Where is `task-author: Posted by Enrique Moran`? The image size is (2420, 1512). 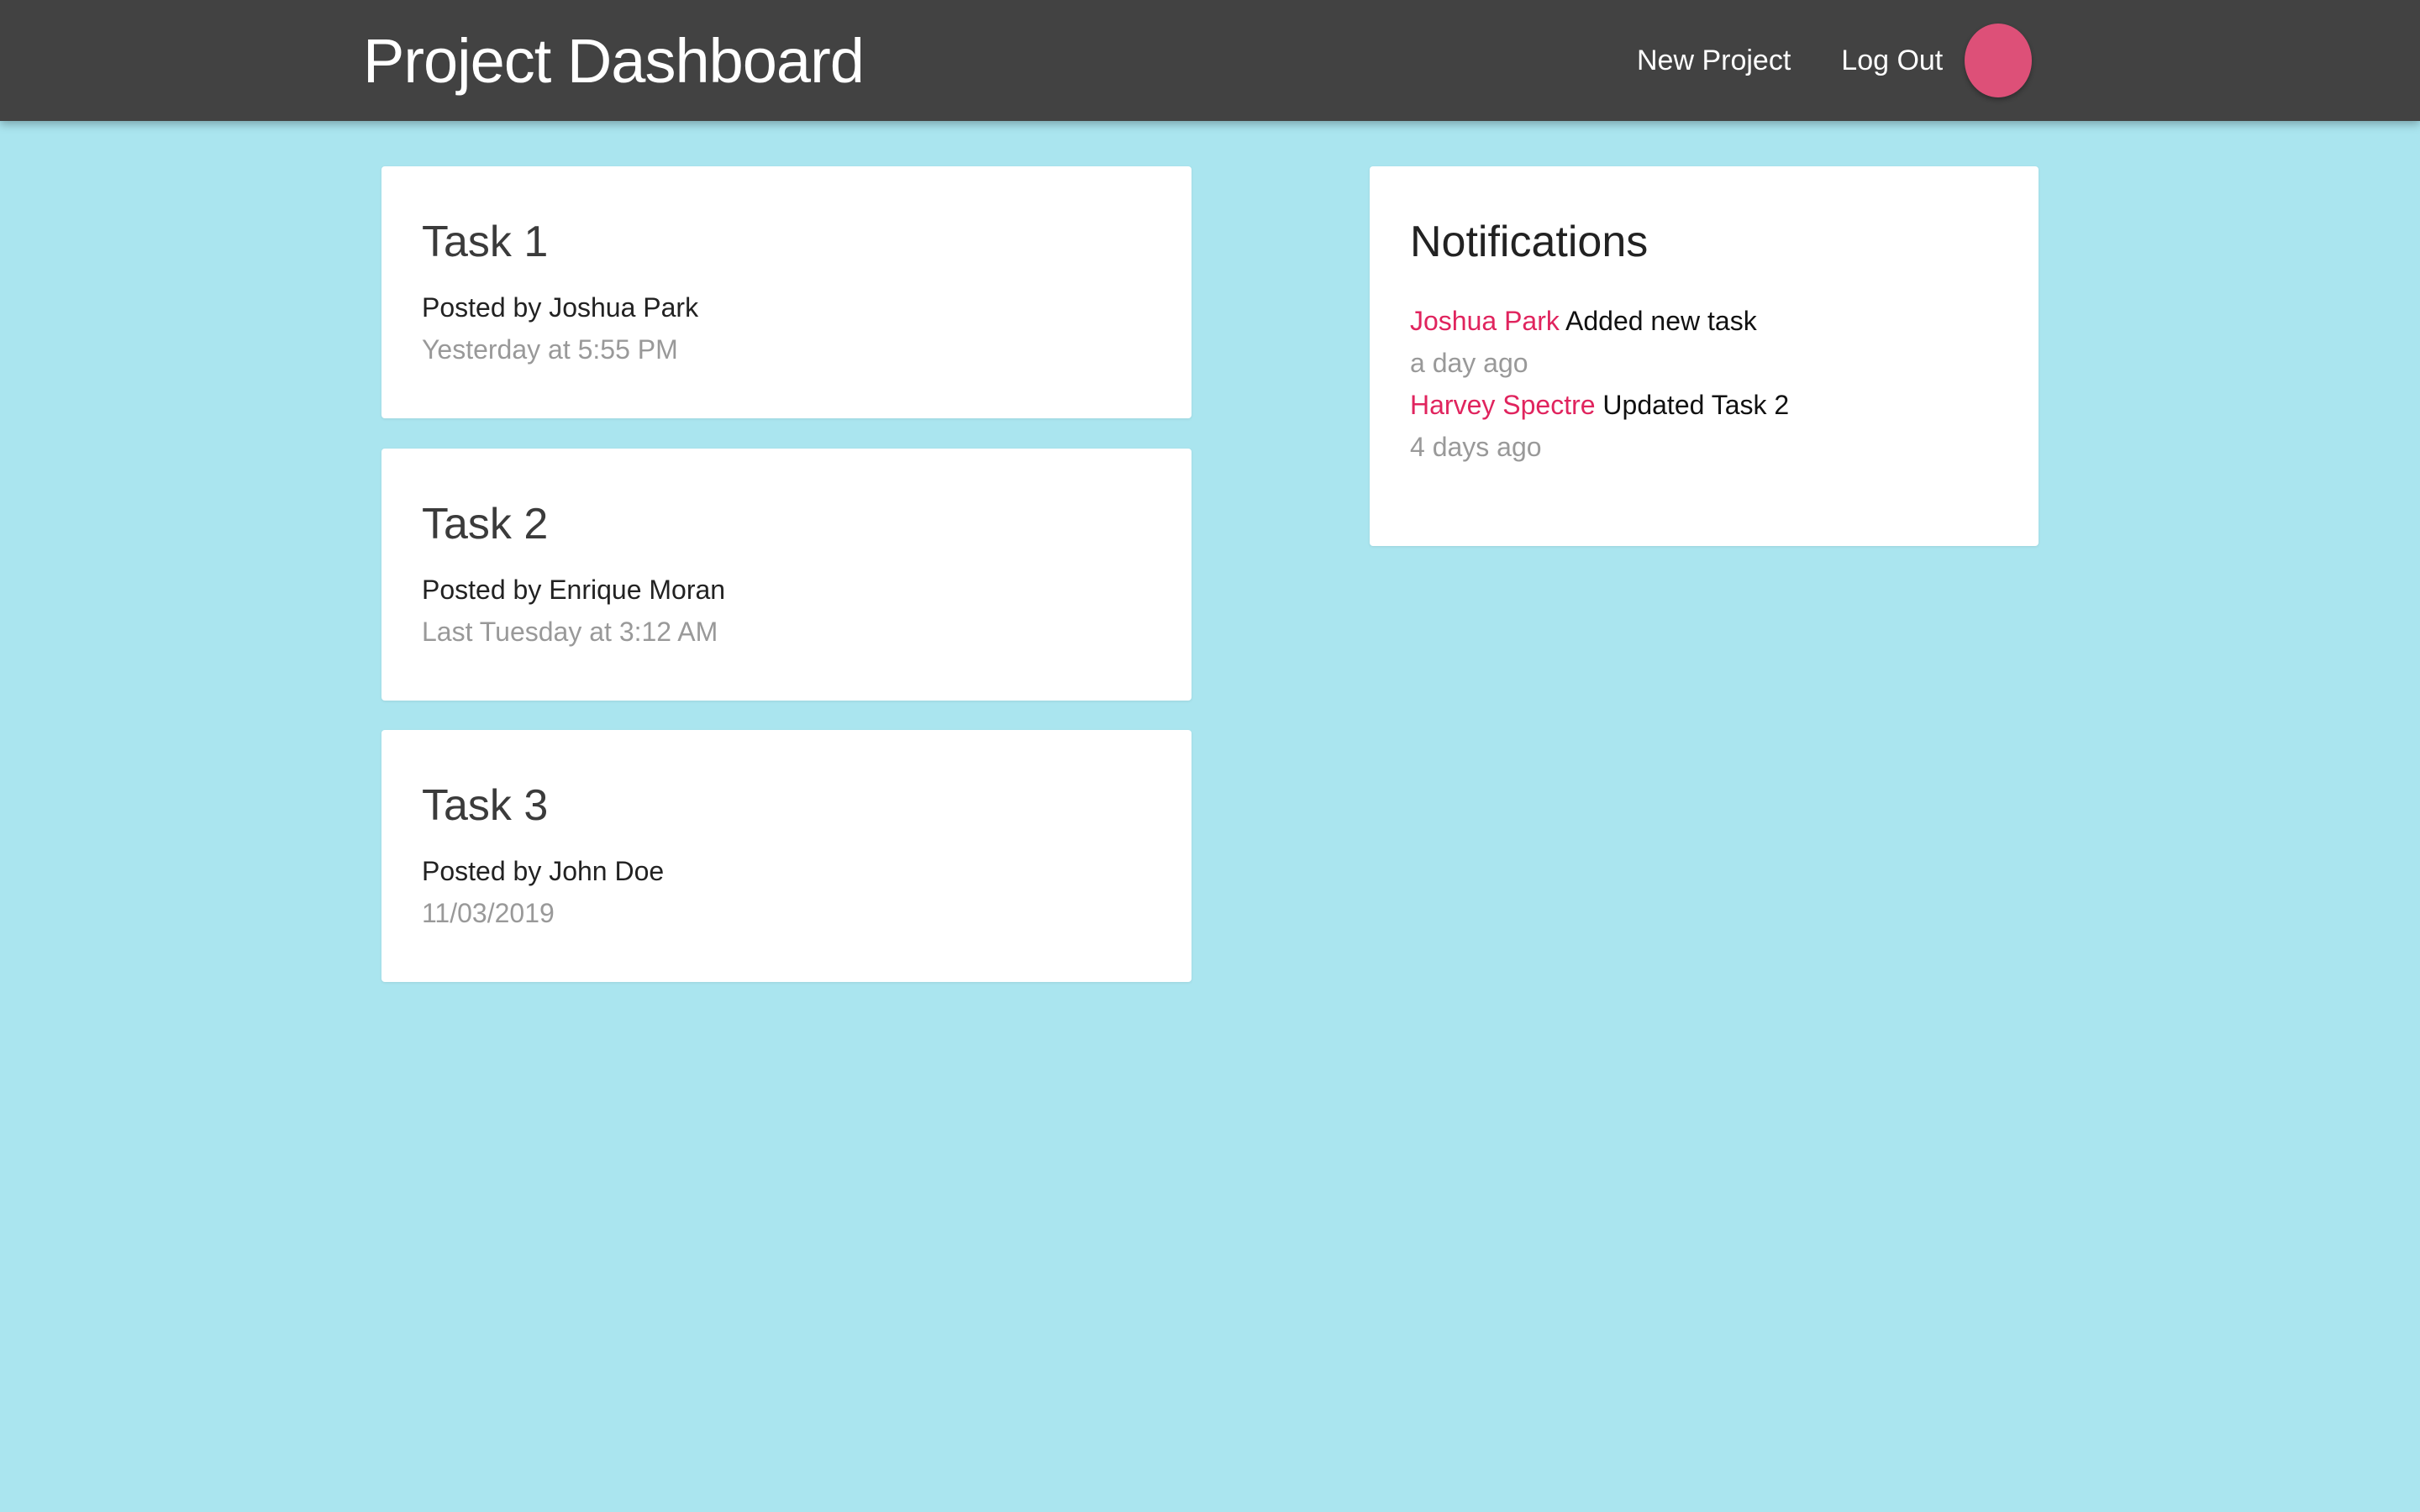
task-author: Posted by Enrique Moran is located at coordinates (574, 590).